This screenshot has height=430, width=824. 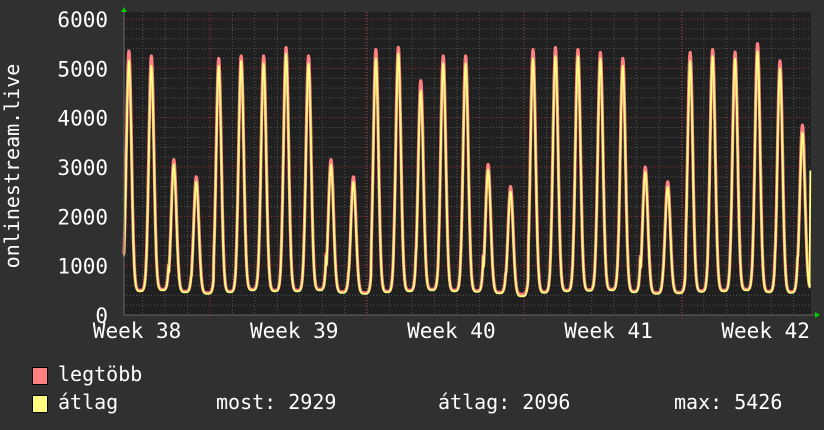 I want to click on y-tick-label: 5000, so click(x=82, y=69).